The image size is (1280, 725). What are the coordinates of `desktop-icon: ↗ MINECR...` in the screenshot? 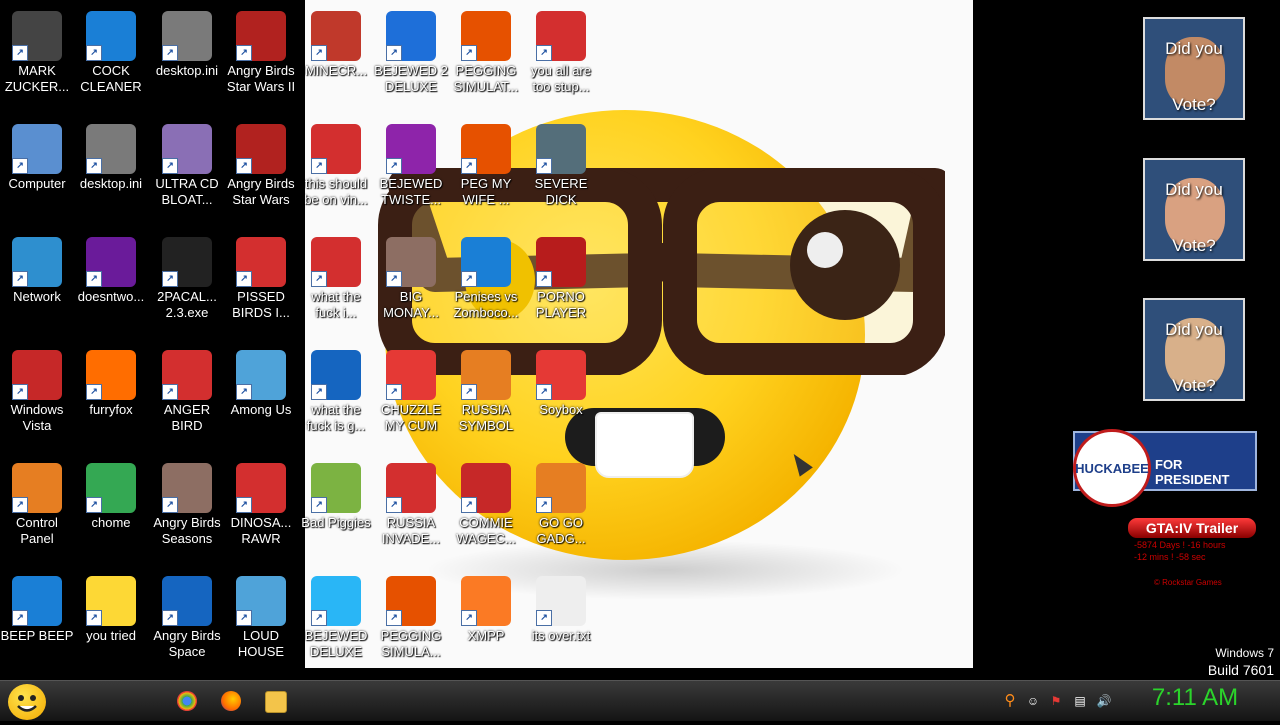 It's located at (336, 42).